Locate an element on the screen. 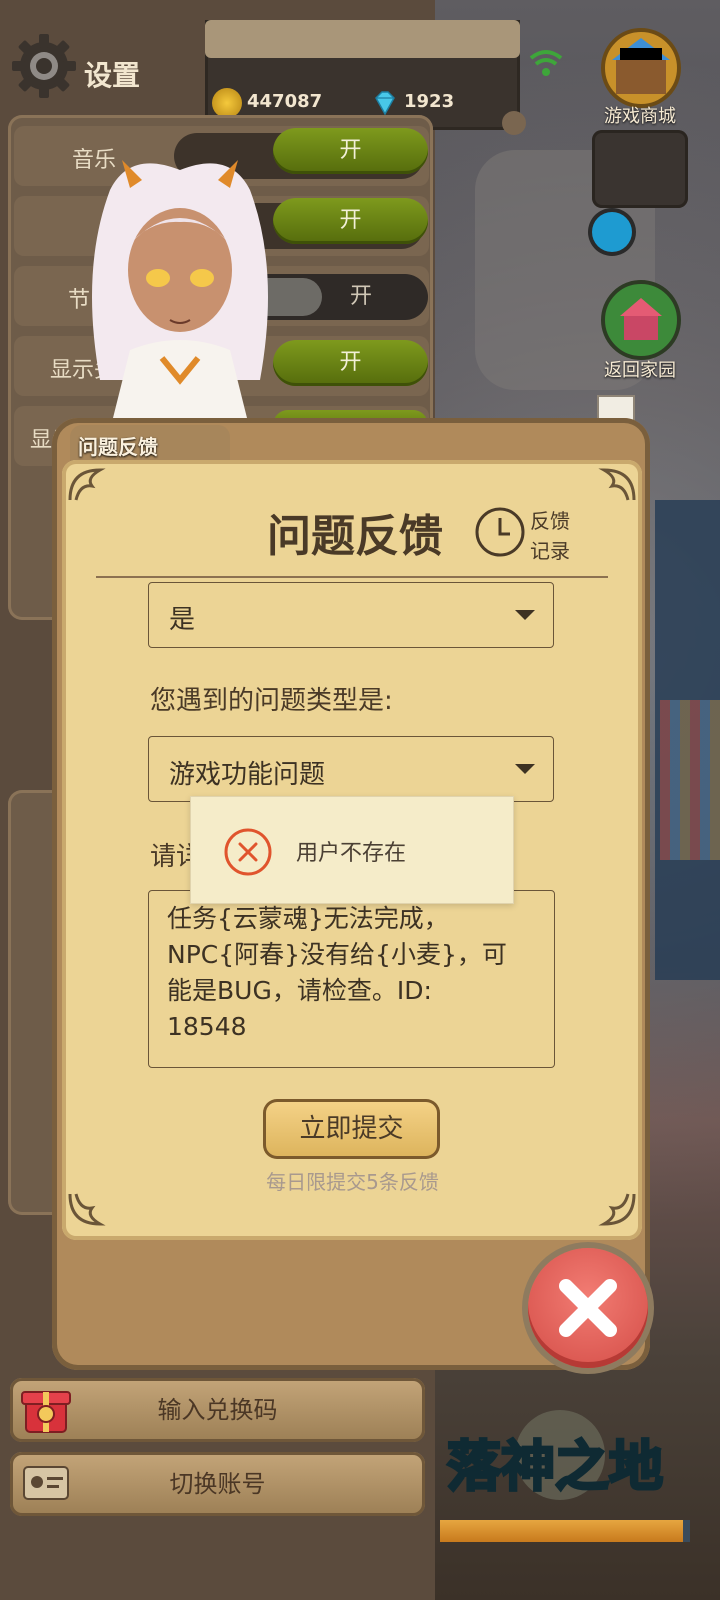 This screenshot has height=1600, width=720. title-divider is located at coordinates (352, 577).